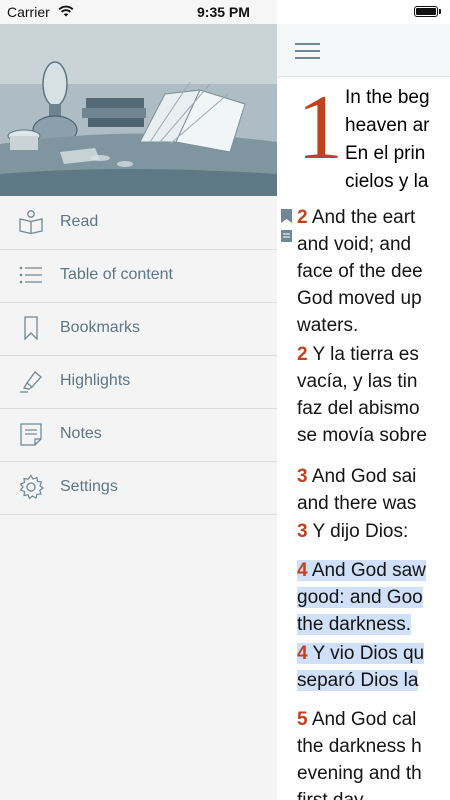  Describe the element at coordinates (359, 773) in the screenshot. I see `verse-line: evening and th` at that location.